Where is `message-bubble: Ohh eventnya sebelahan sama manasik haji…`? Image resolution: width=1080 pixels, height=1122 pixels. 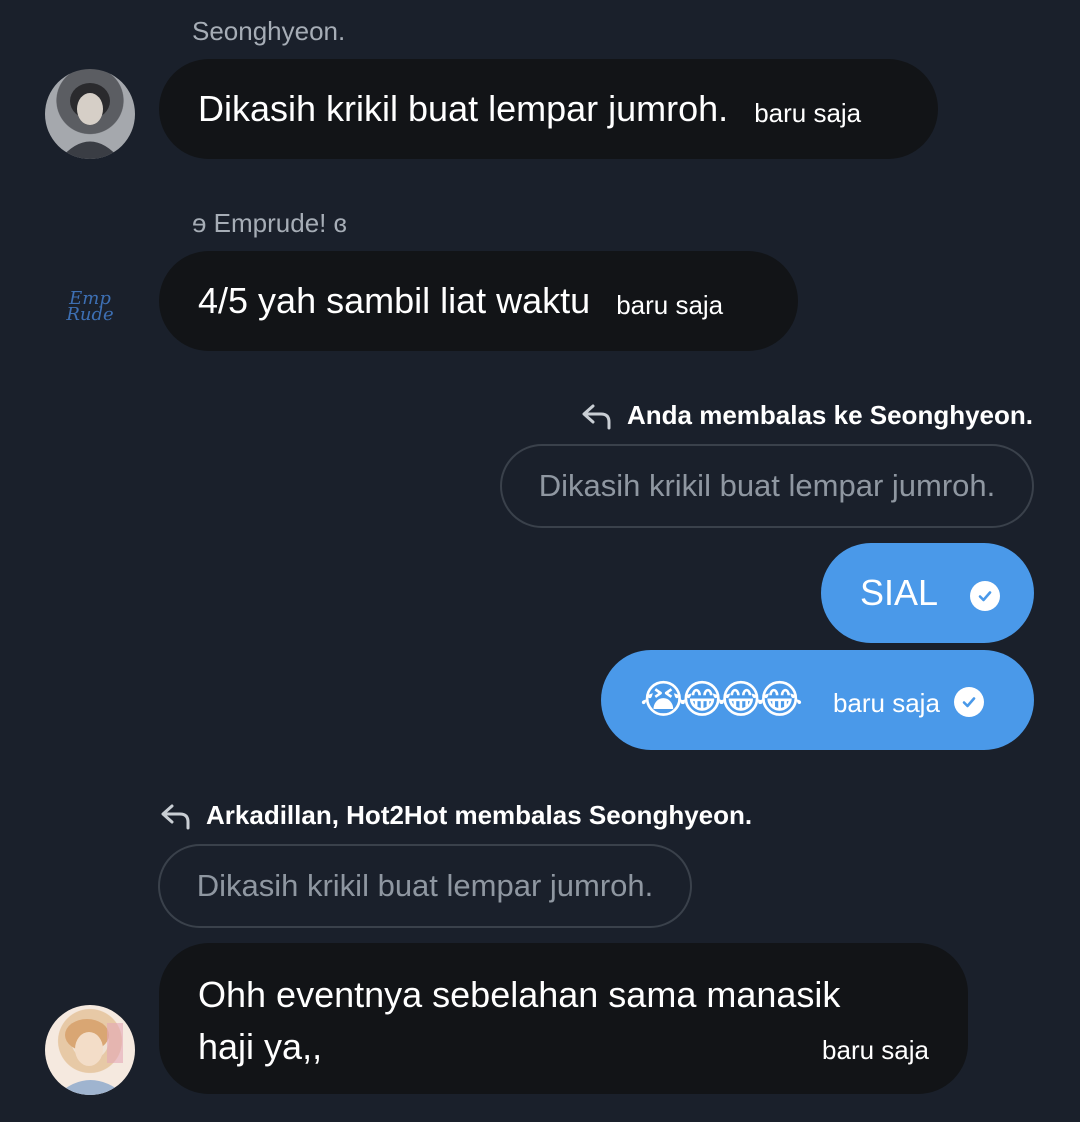 message-bubble: Ohh eventnya sebelahan sama manasik haji… is located at coordinates (563, 1018).